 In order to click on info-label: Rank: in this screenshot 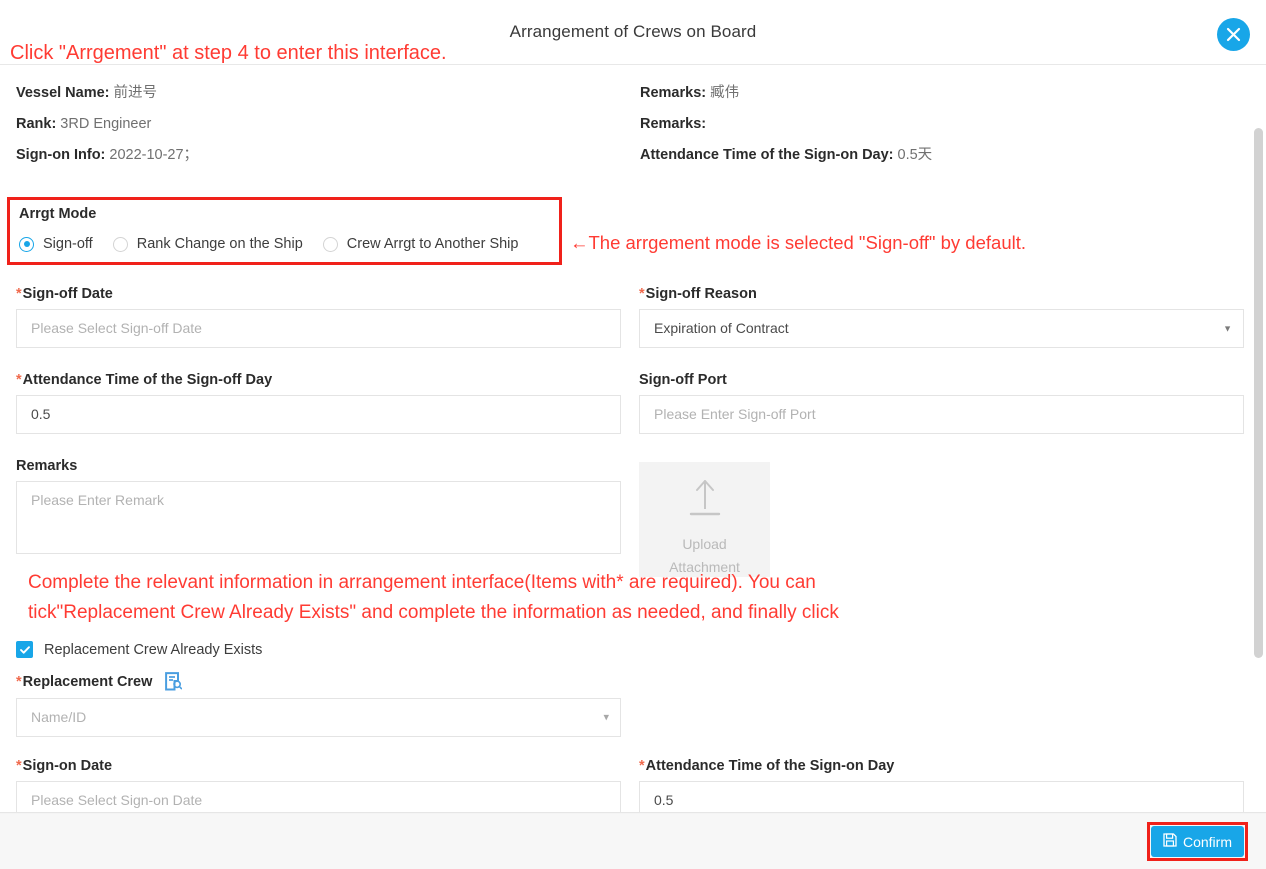, I will do `click(36, 124)`.